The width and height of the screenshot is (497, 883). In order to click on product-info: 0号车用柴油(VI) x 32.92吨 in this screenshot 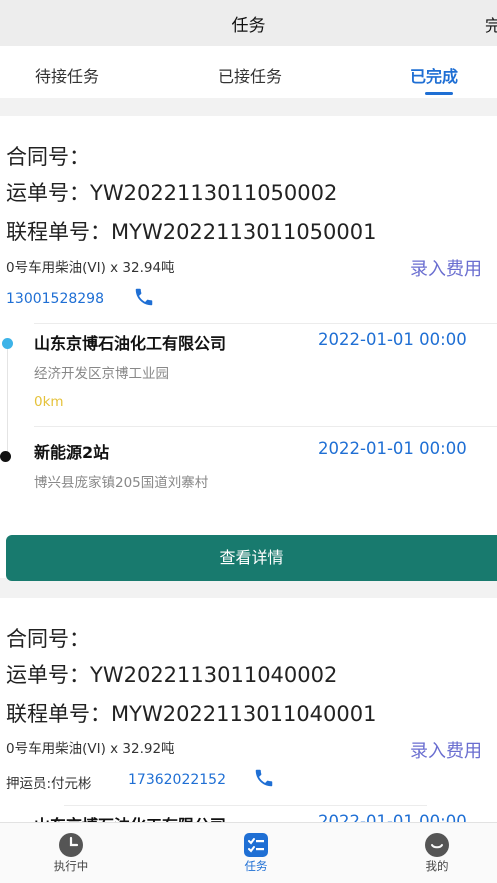, I will do `click(90, 749)`.